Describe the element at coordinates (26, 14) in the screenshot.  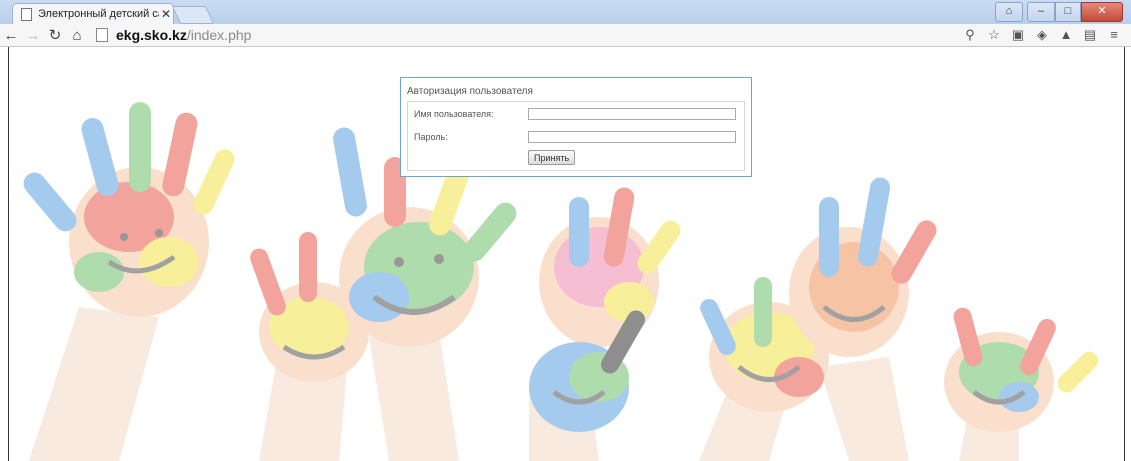
I see `page-icon` at that location.